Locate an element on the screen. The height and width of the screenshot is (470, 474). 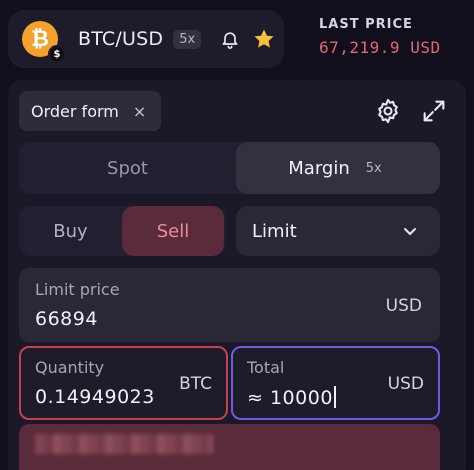
dollar-badge-icon: $ is located at coordinates (57, 54).